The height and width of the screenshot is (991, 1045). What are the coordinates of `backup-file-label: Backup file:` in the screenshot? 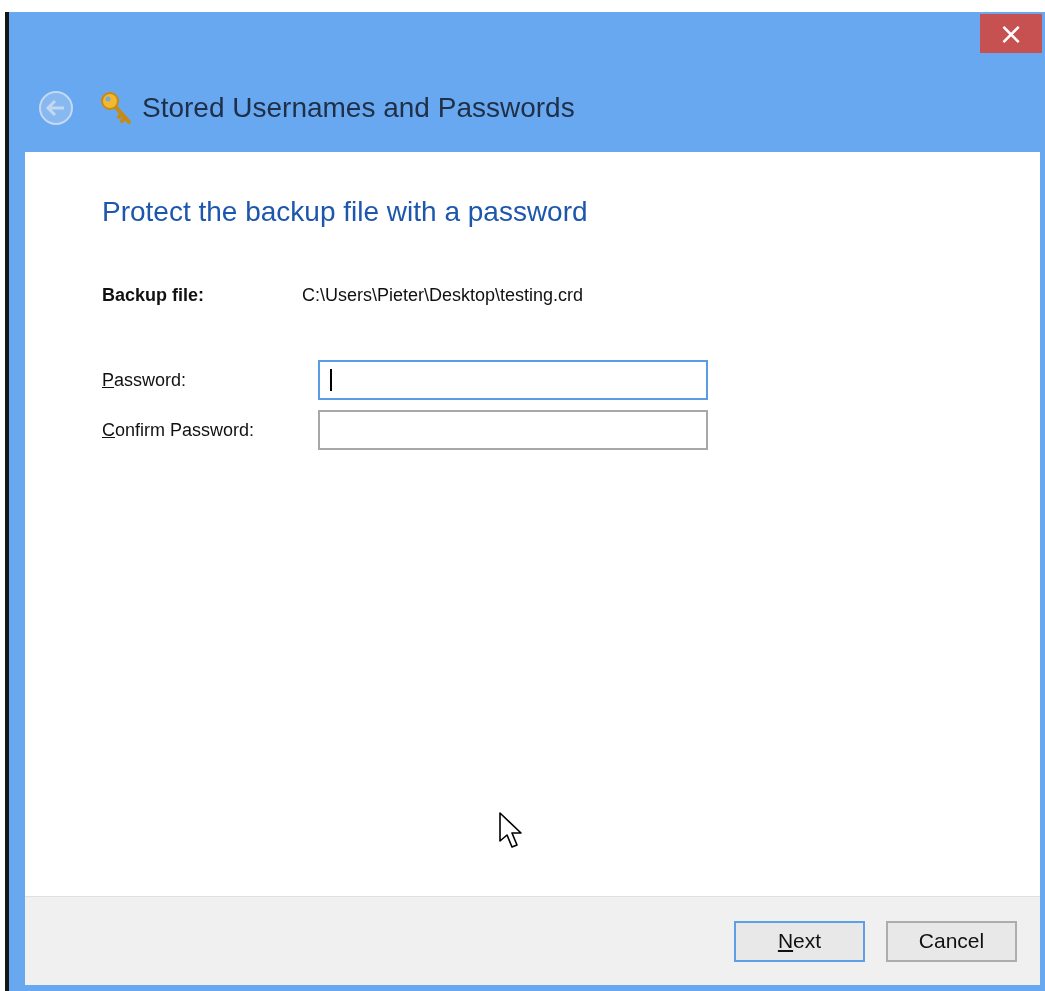 It's located at (154, 295).